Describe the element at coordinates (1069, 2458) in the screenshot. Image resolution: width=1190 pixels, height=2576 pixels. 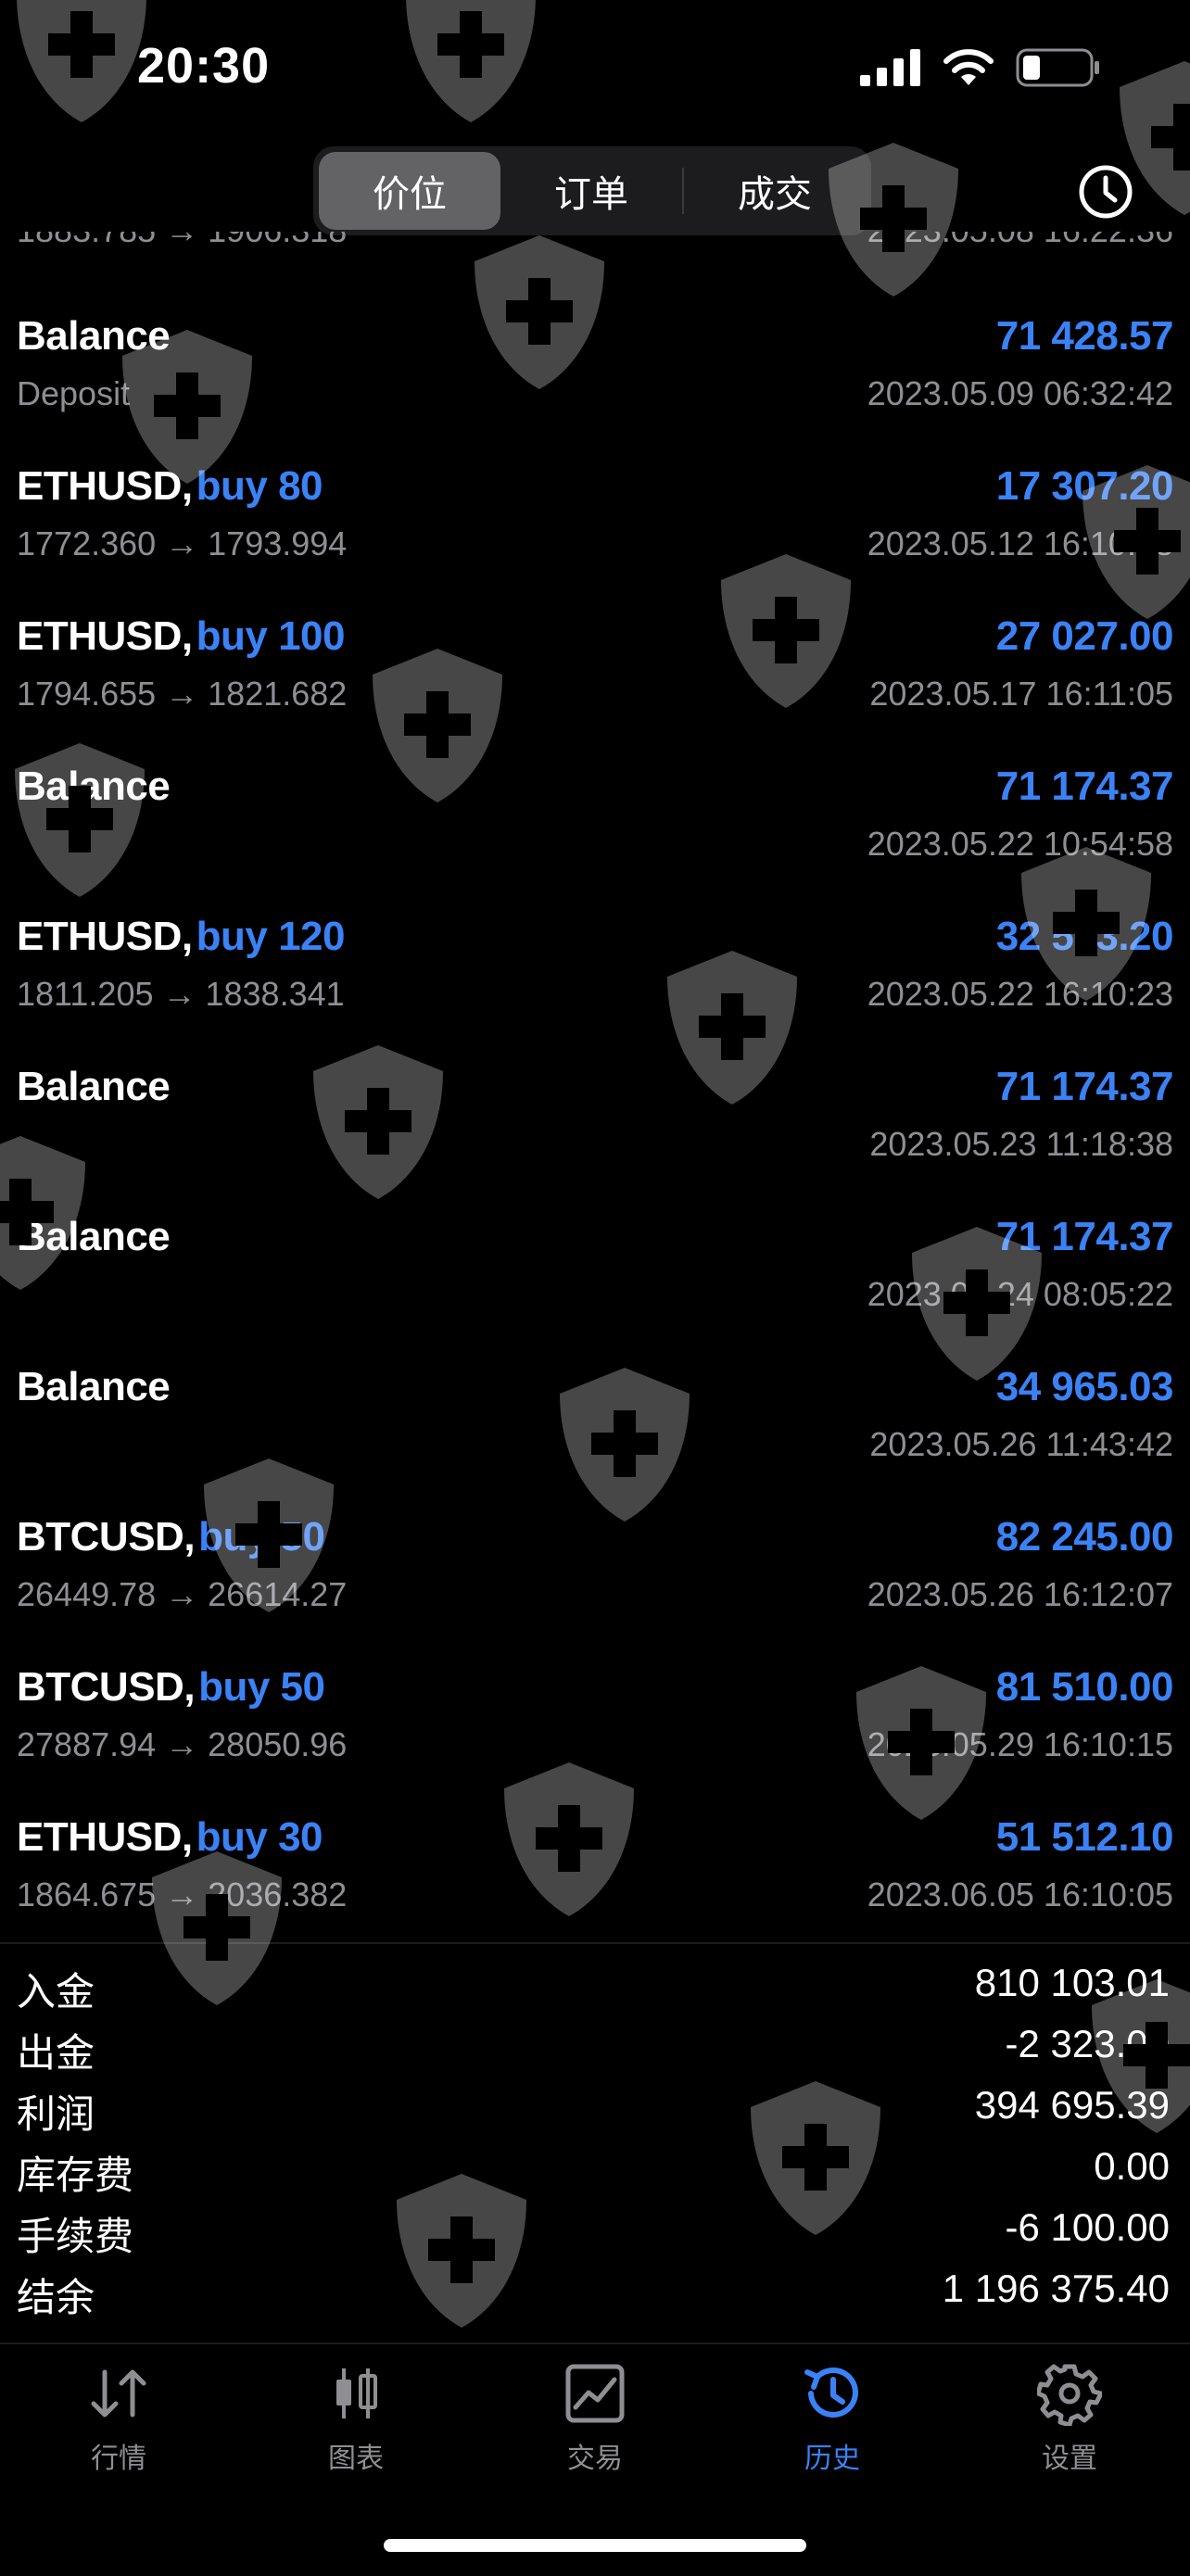
I see `tab-settings-label: 设置` at that location.